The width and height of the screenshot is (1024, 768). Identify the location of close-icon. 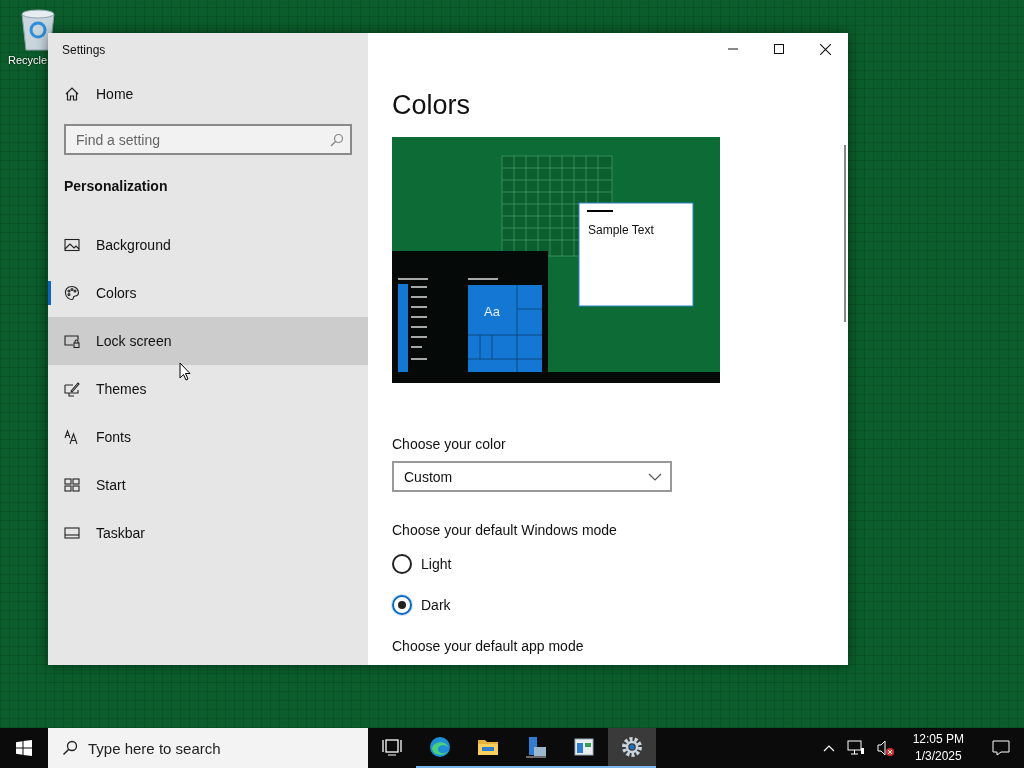
(825, 49).